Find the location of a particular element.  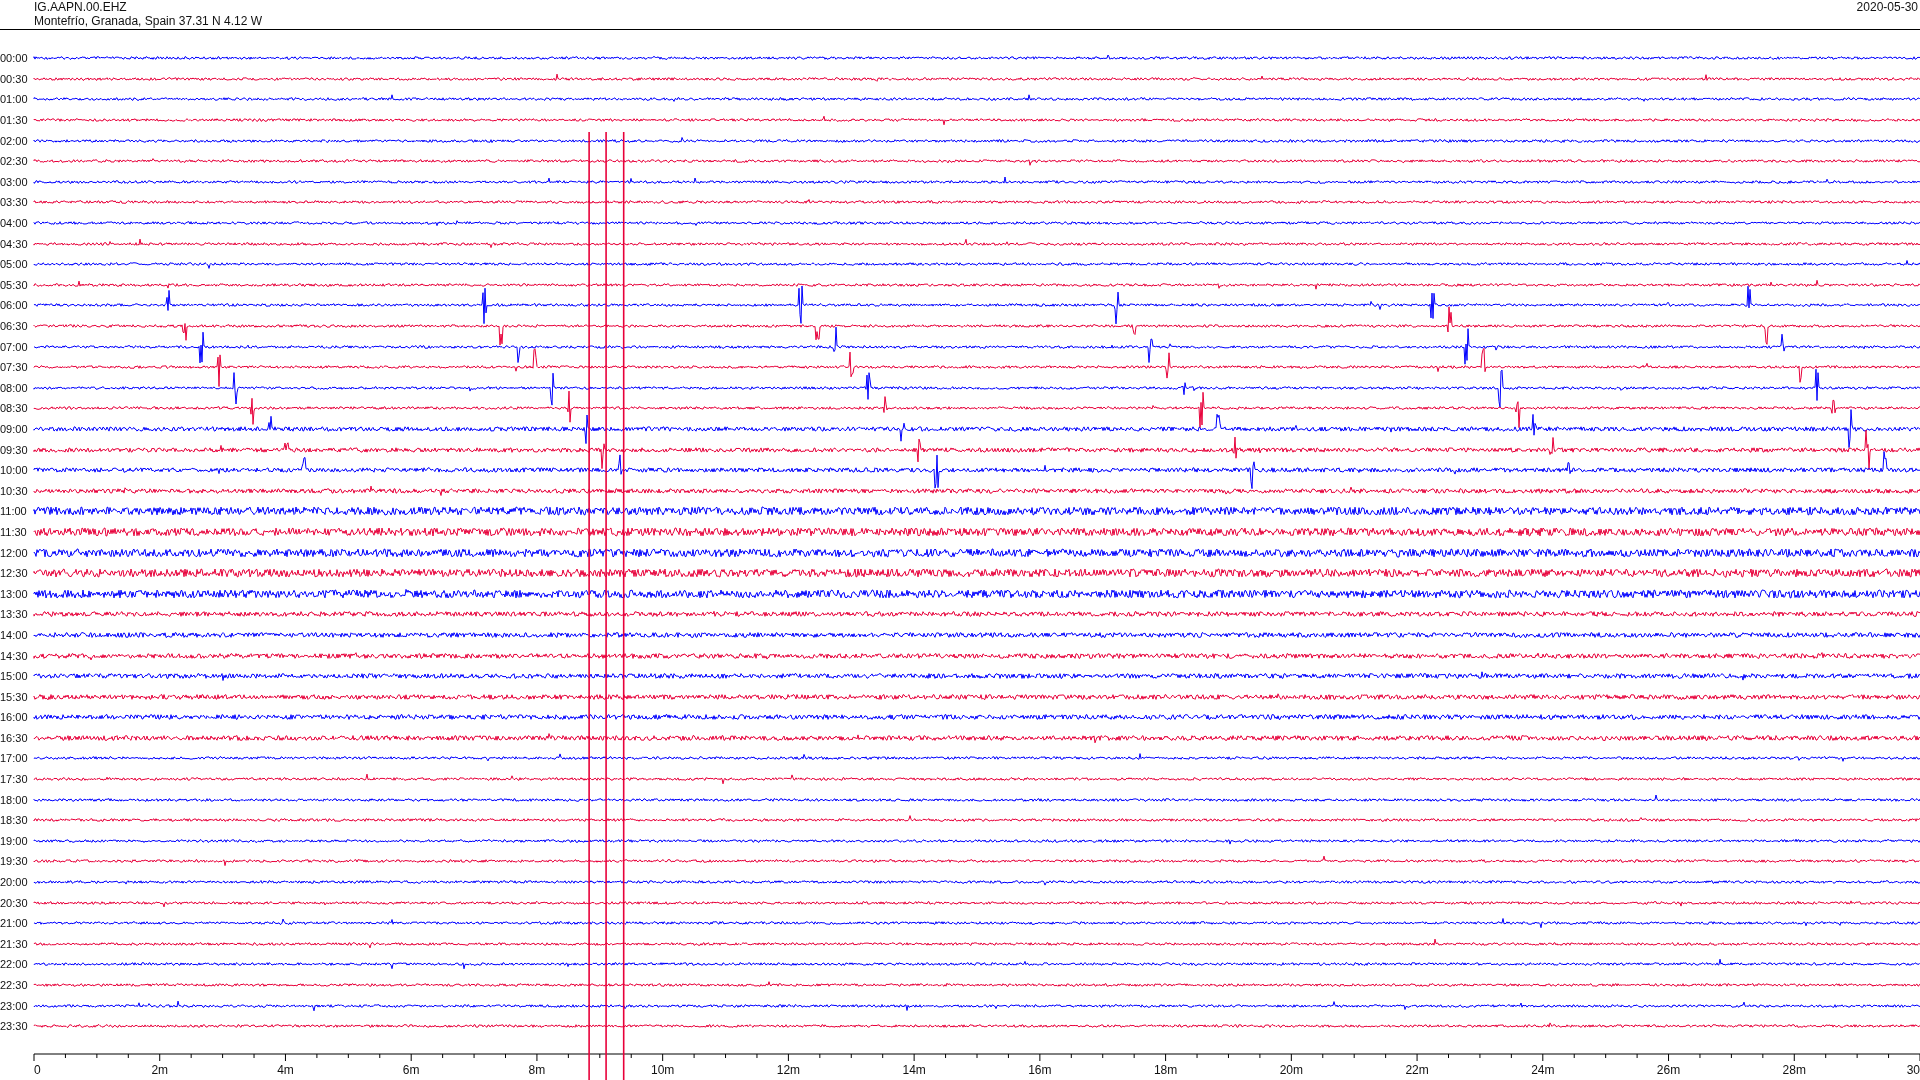

time-label: 17:00 is located at coordinates (14, 758).